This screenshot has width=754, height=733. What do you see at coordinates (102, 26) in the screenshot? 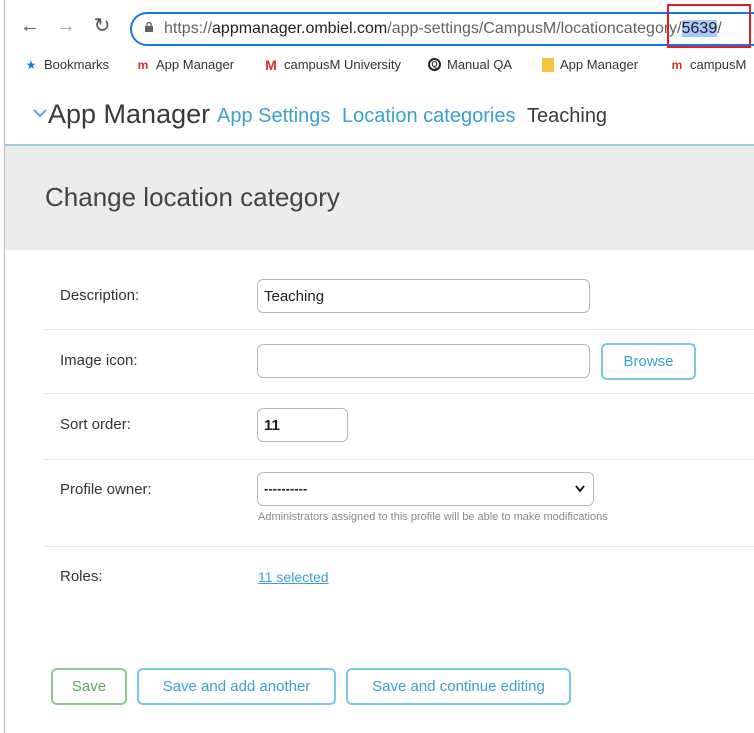
I see `reload-icon: ↻` at bounding box center [102, 26].